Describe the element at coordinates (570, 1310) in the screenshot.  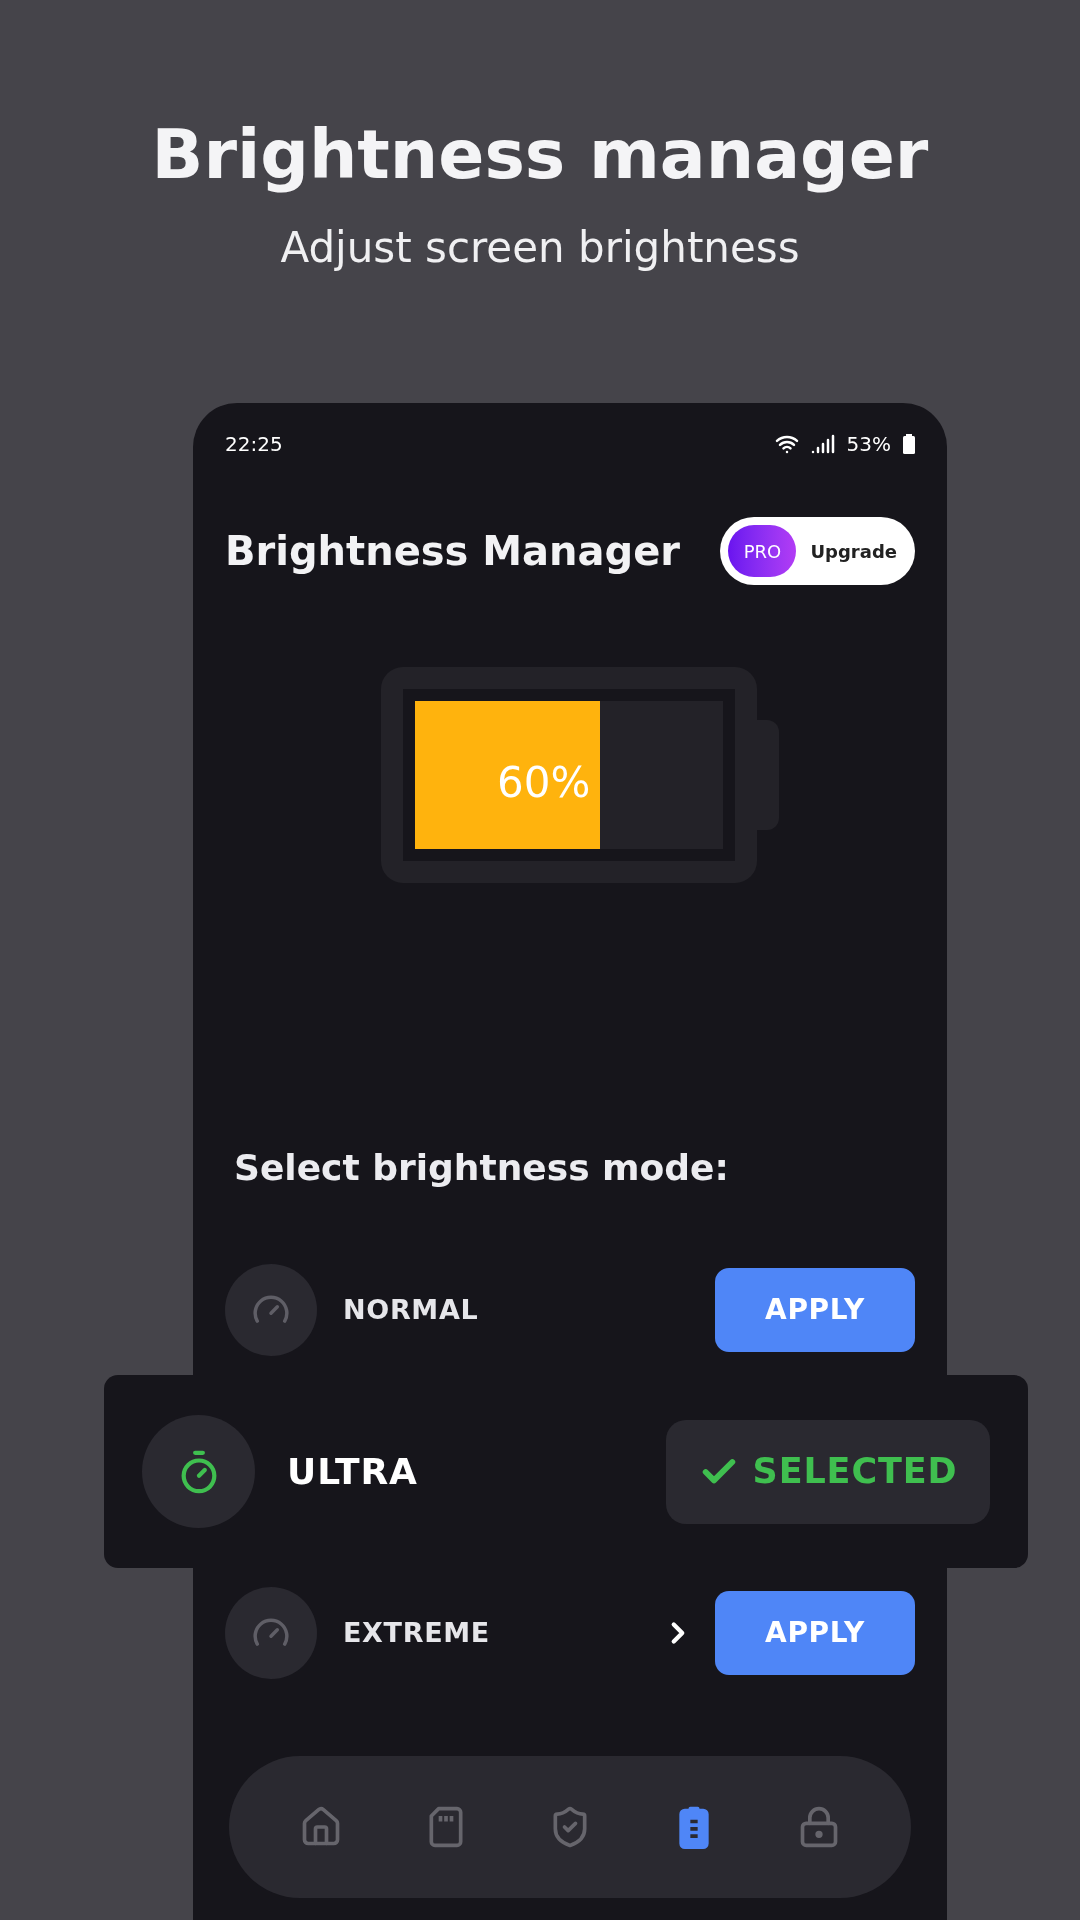
I see `mode-row: NORMAL APPLY` at that location.